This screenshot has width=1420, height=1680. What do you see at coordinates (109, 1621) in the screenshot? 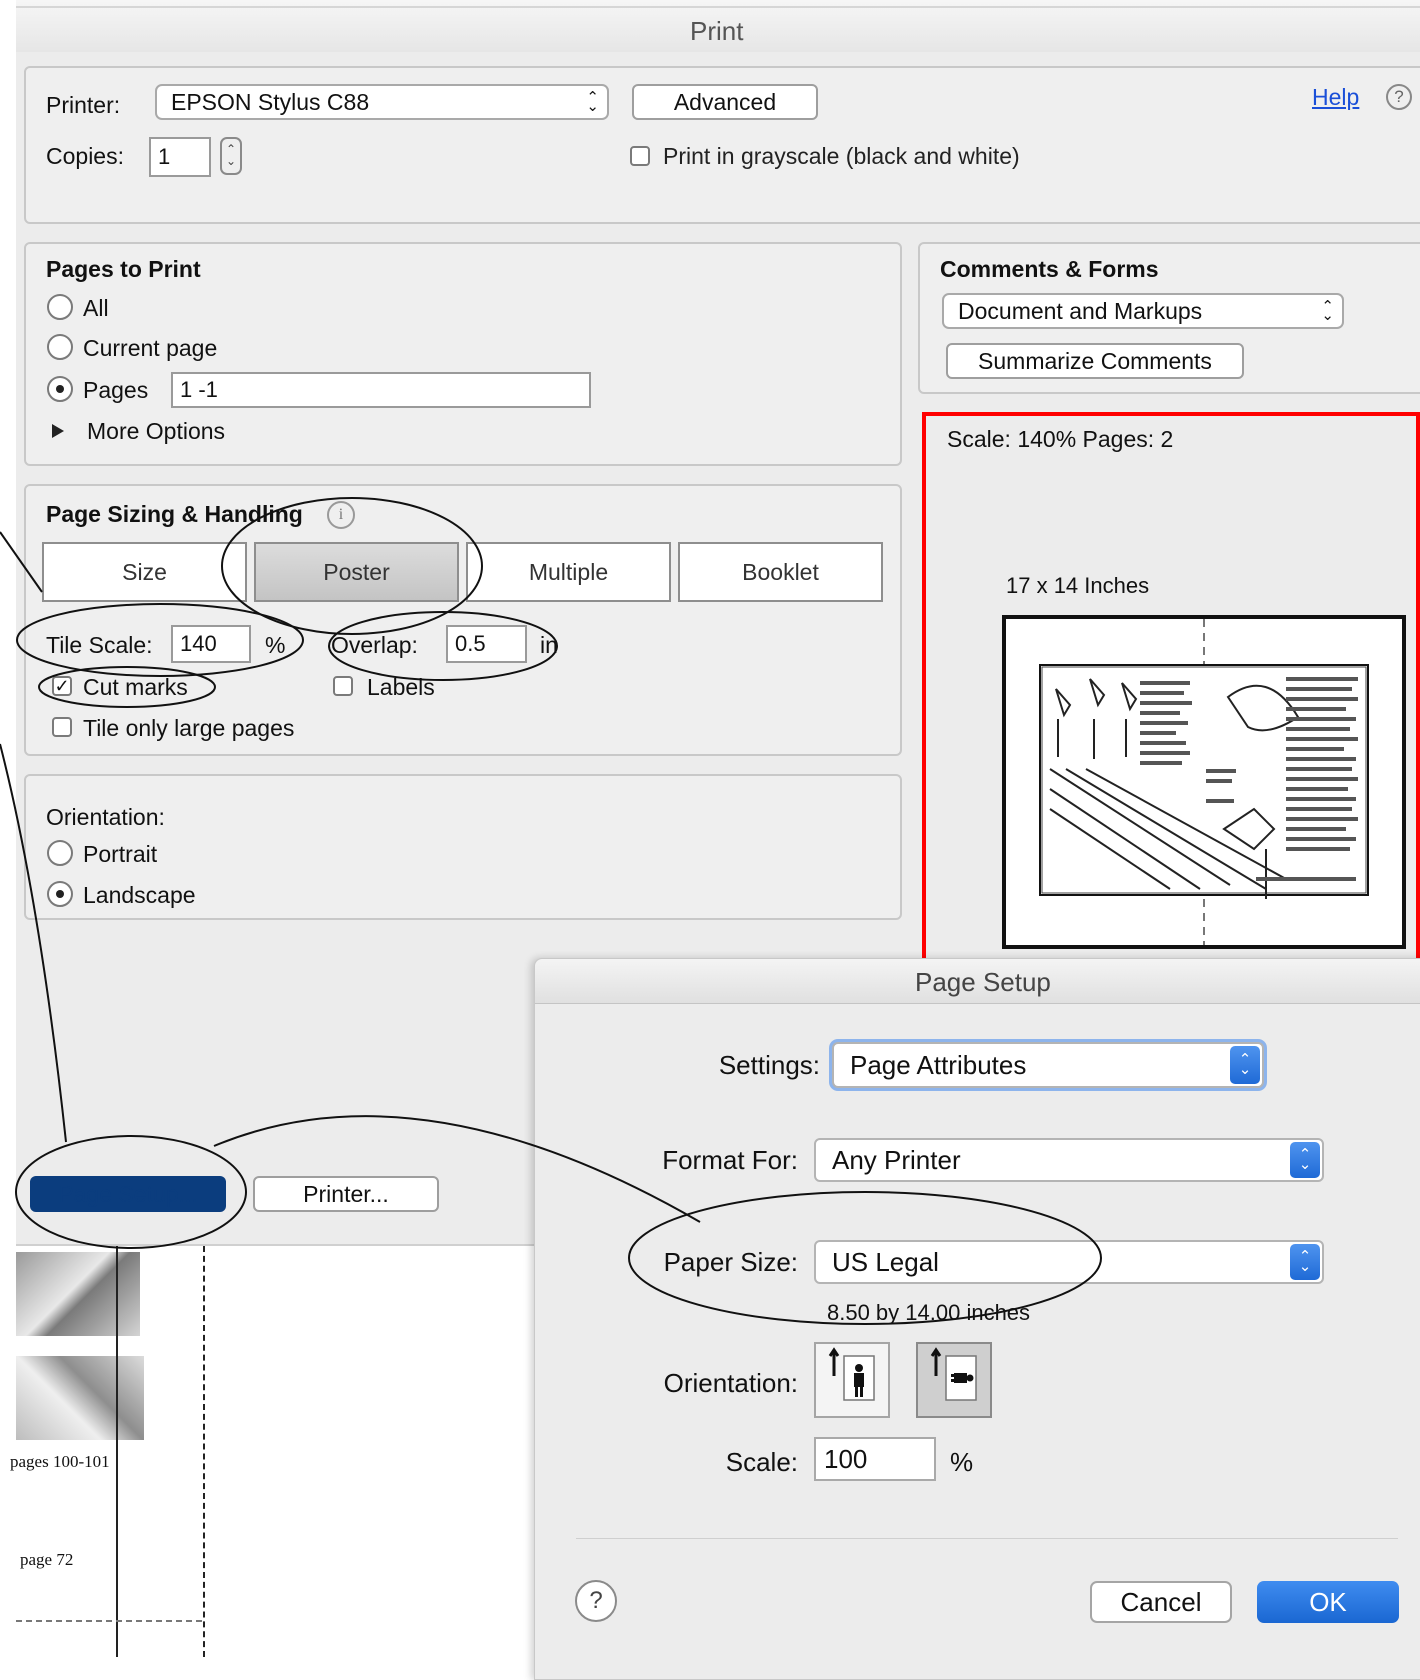
I see `doc-dashed-rule` at bounding box center [109, 1621].